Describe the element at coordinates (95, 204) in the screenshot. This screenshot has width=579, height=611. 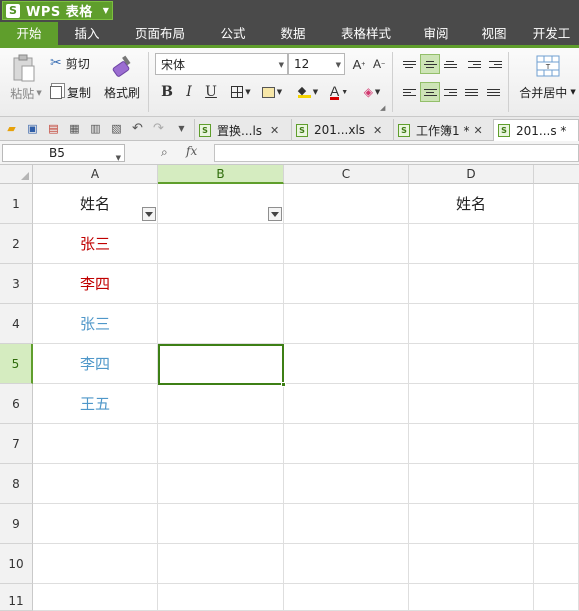
I see `cell-a1: 姓名` at that location.